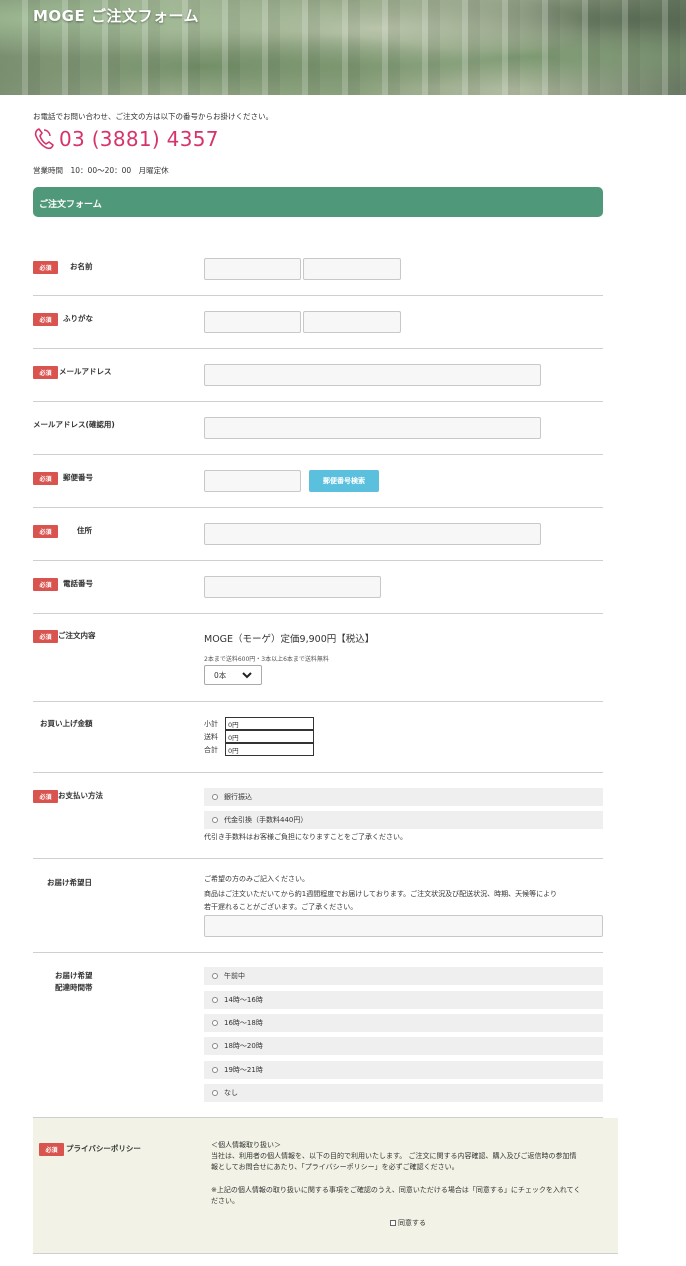  Describe the element at coordinates (412, 1223) in the screenshot. I see `agree-label: 同意する` at that location.